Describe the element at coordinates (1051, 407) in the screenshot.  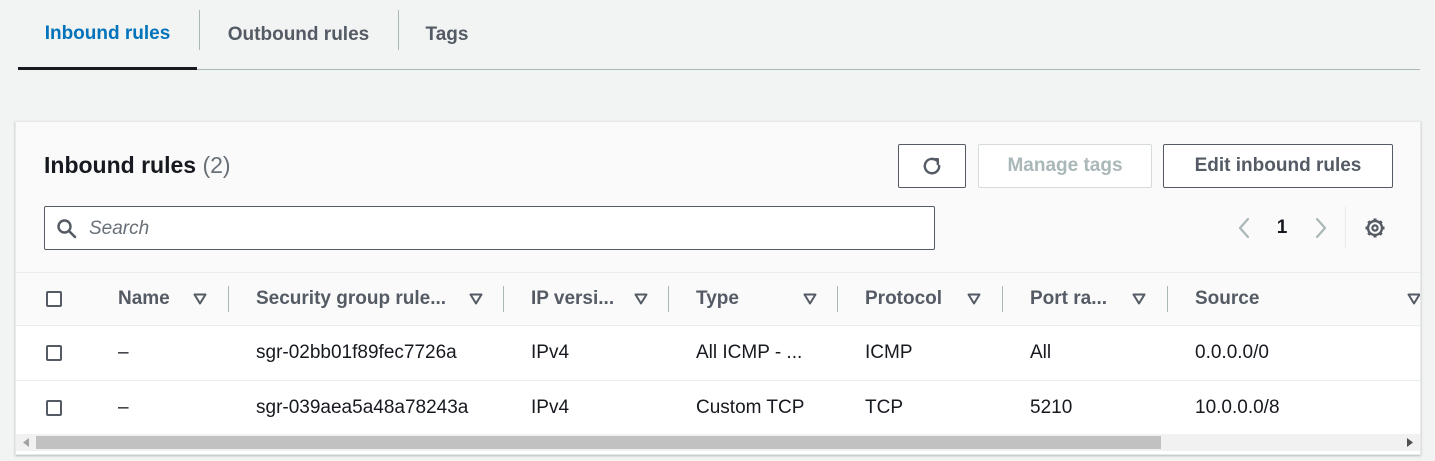
I see `cell-port-range: 5210` at that location.